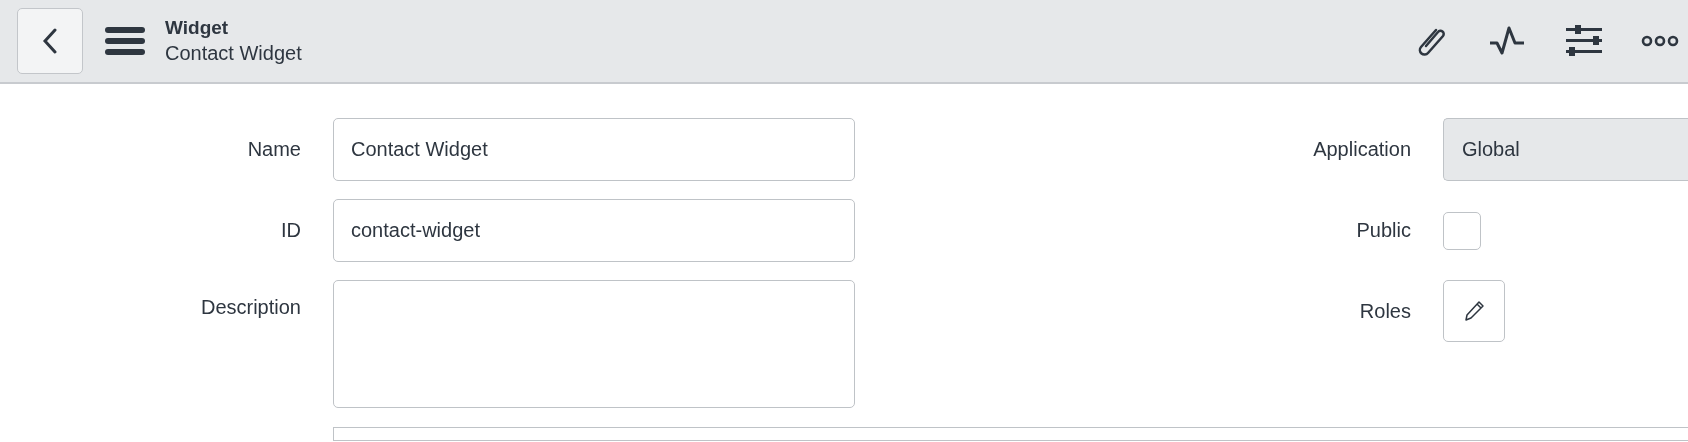  I want to click on chevron-left-icon, so click(50, 41).